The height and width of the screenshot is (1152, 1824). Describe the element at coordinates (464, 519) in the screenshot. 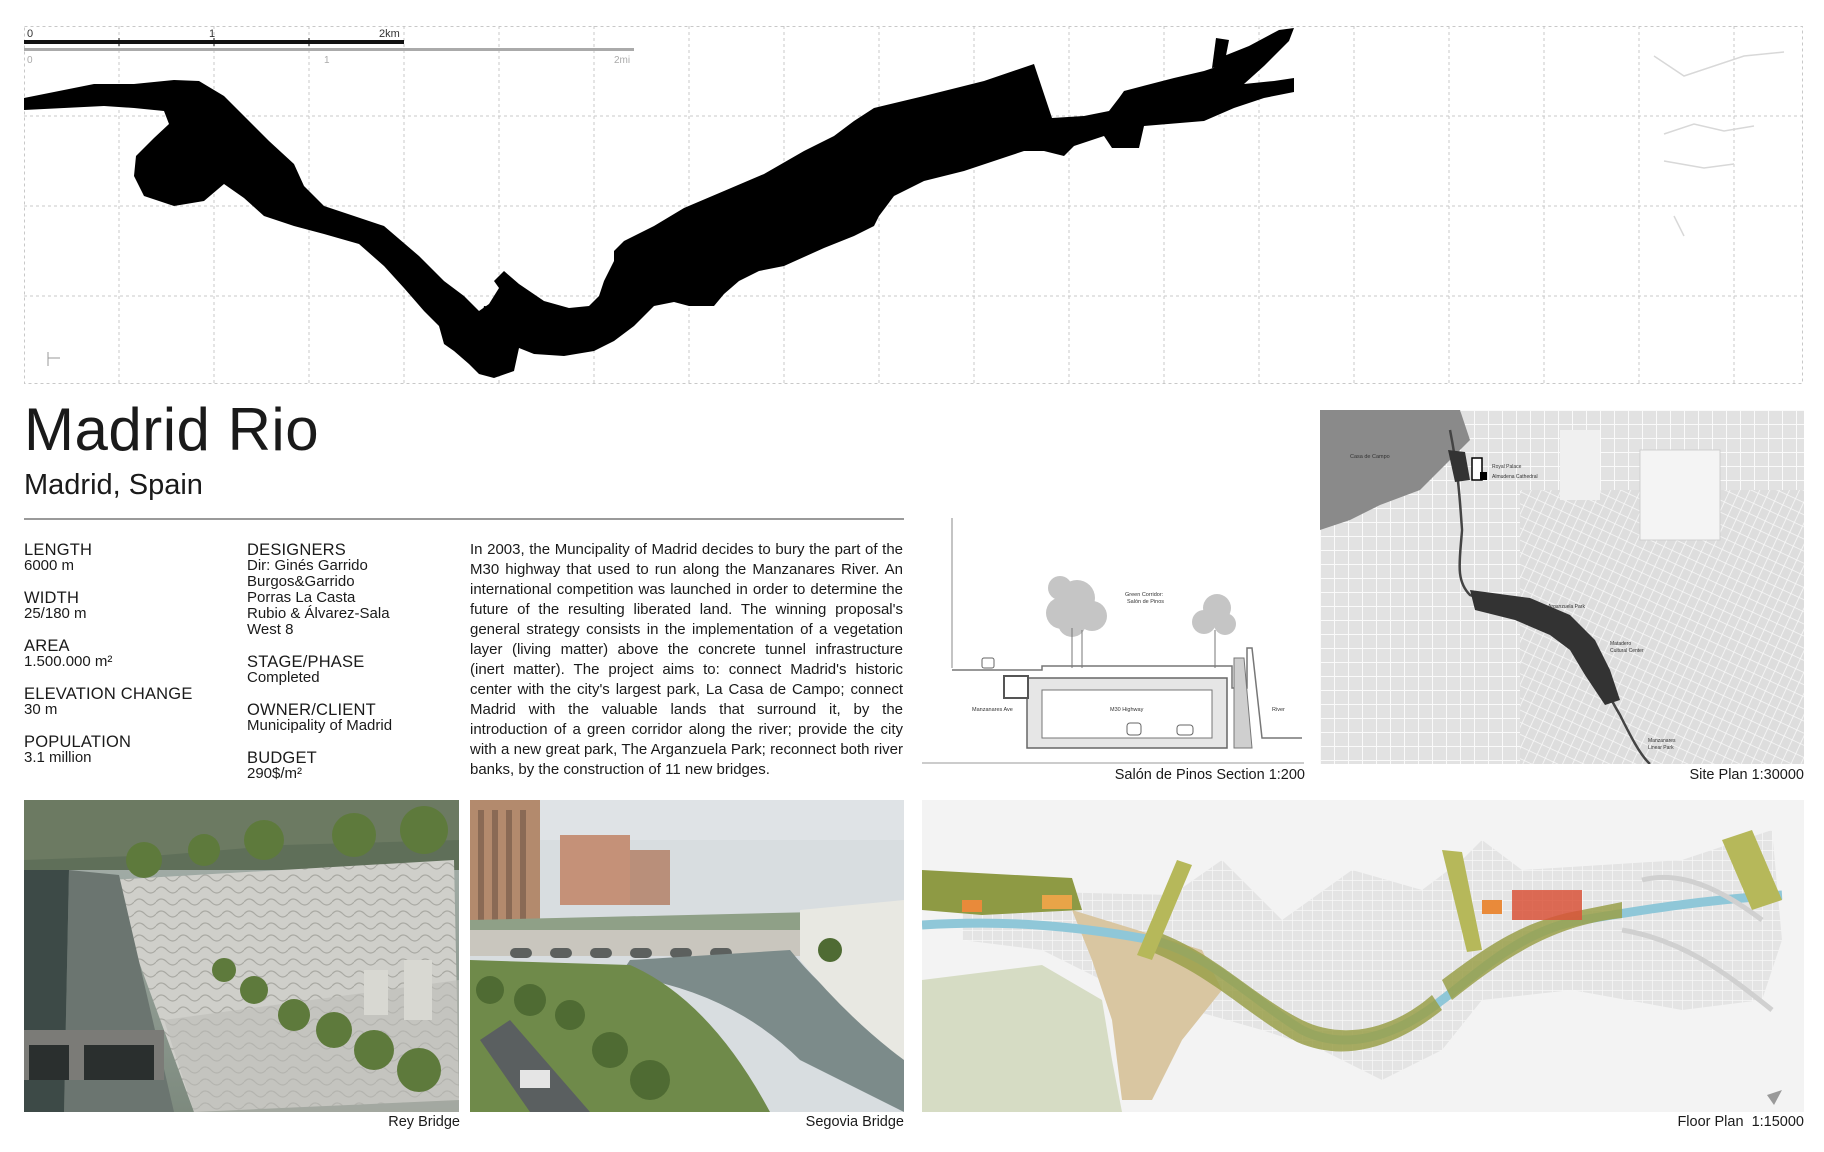

I see `title-divider` at that location.